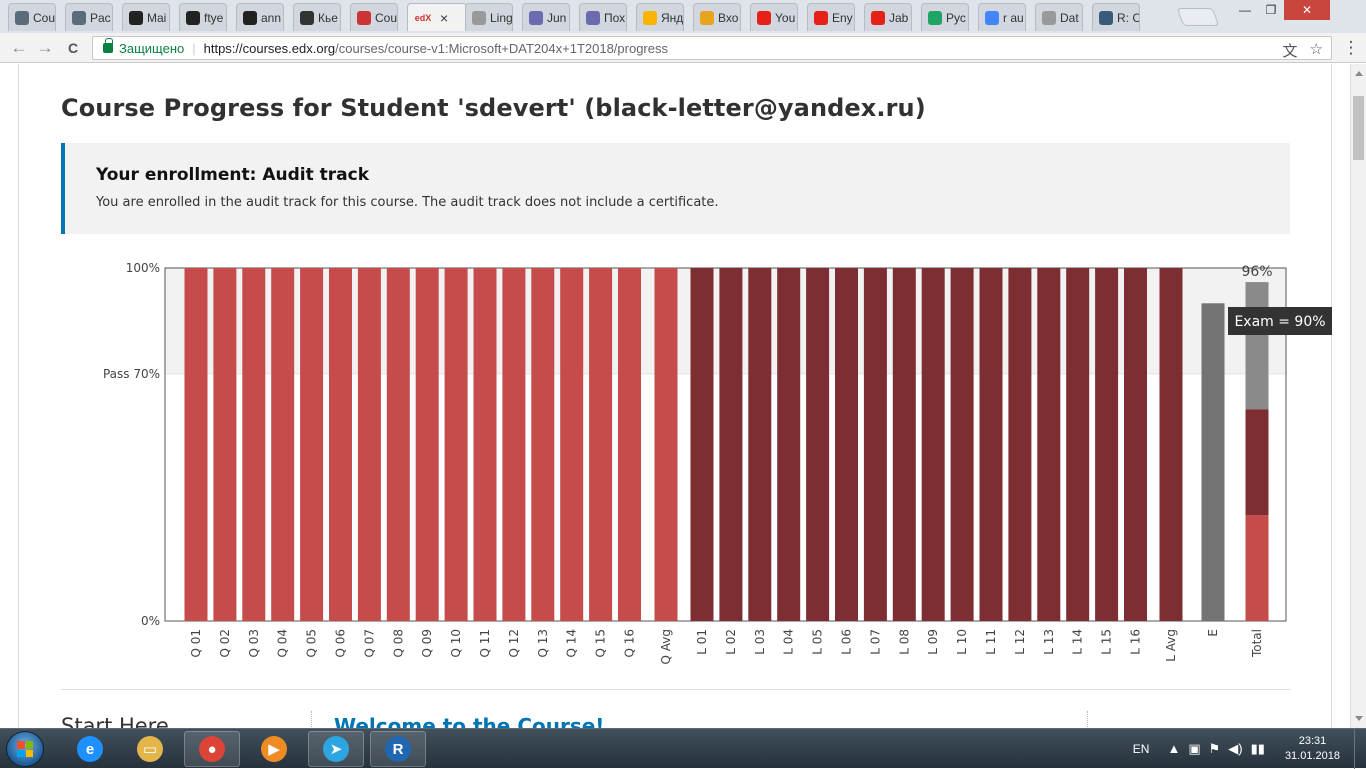 The height and width of the screenshot is (769, 1366). I want to click on x-tick-label: L 09, so click(933, 642).